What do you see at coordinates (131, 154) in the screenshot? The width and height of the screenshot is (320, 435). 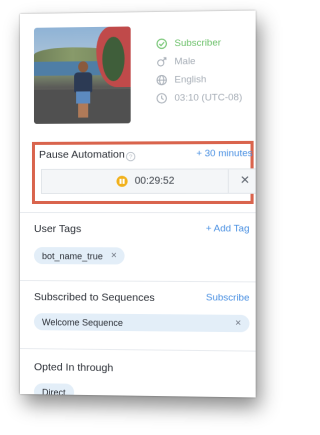 I see `question-circle-icon: ?` at bounding box center [131, 154].